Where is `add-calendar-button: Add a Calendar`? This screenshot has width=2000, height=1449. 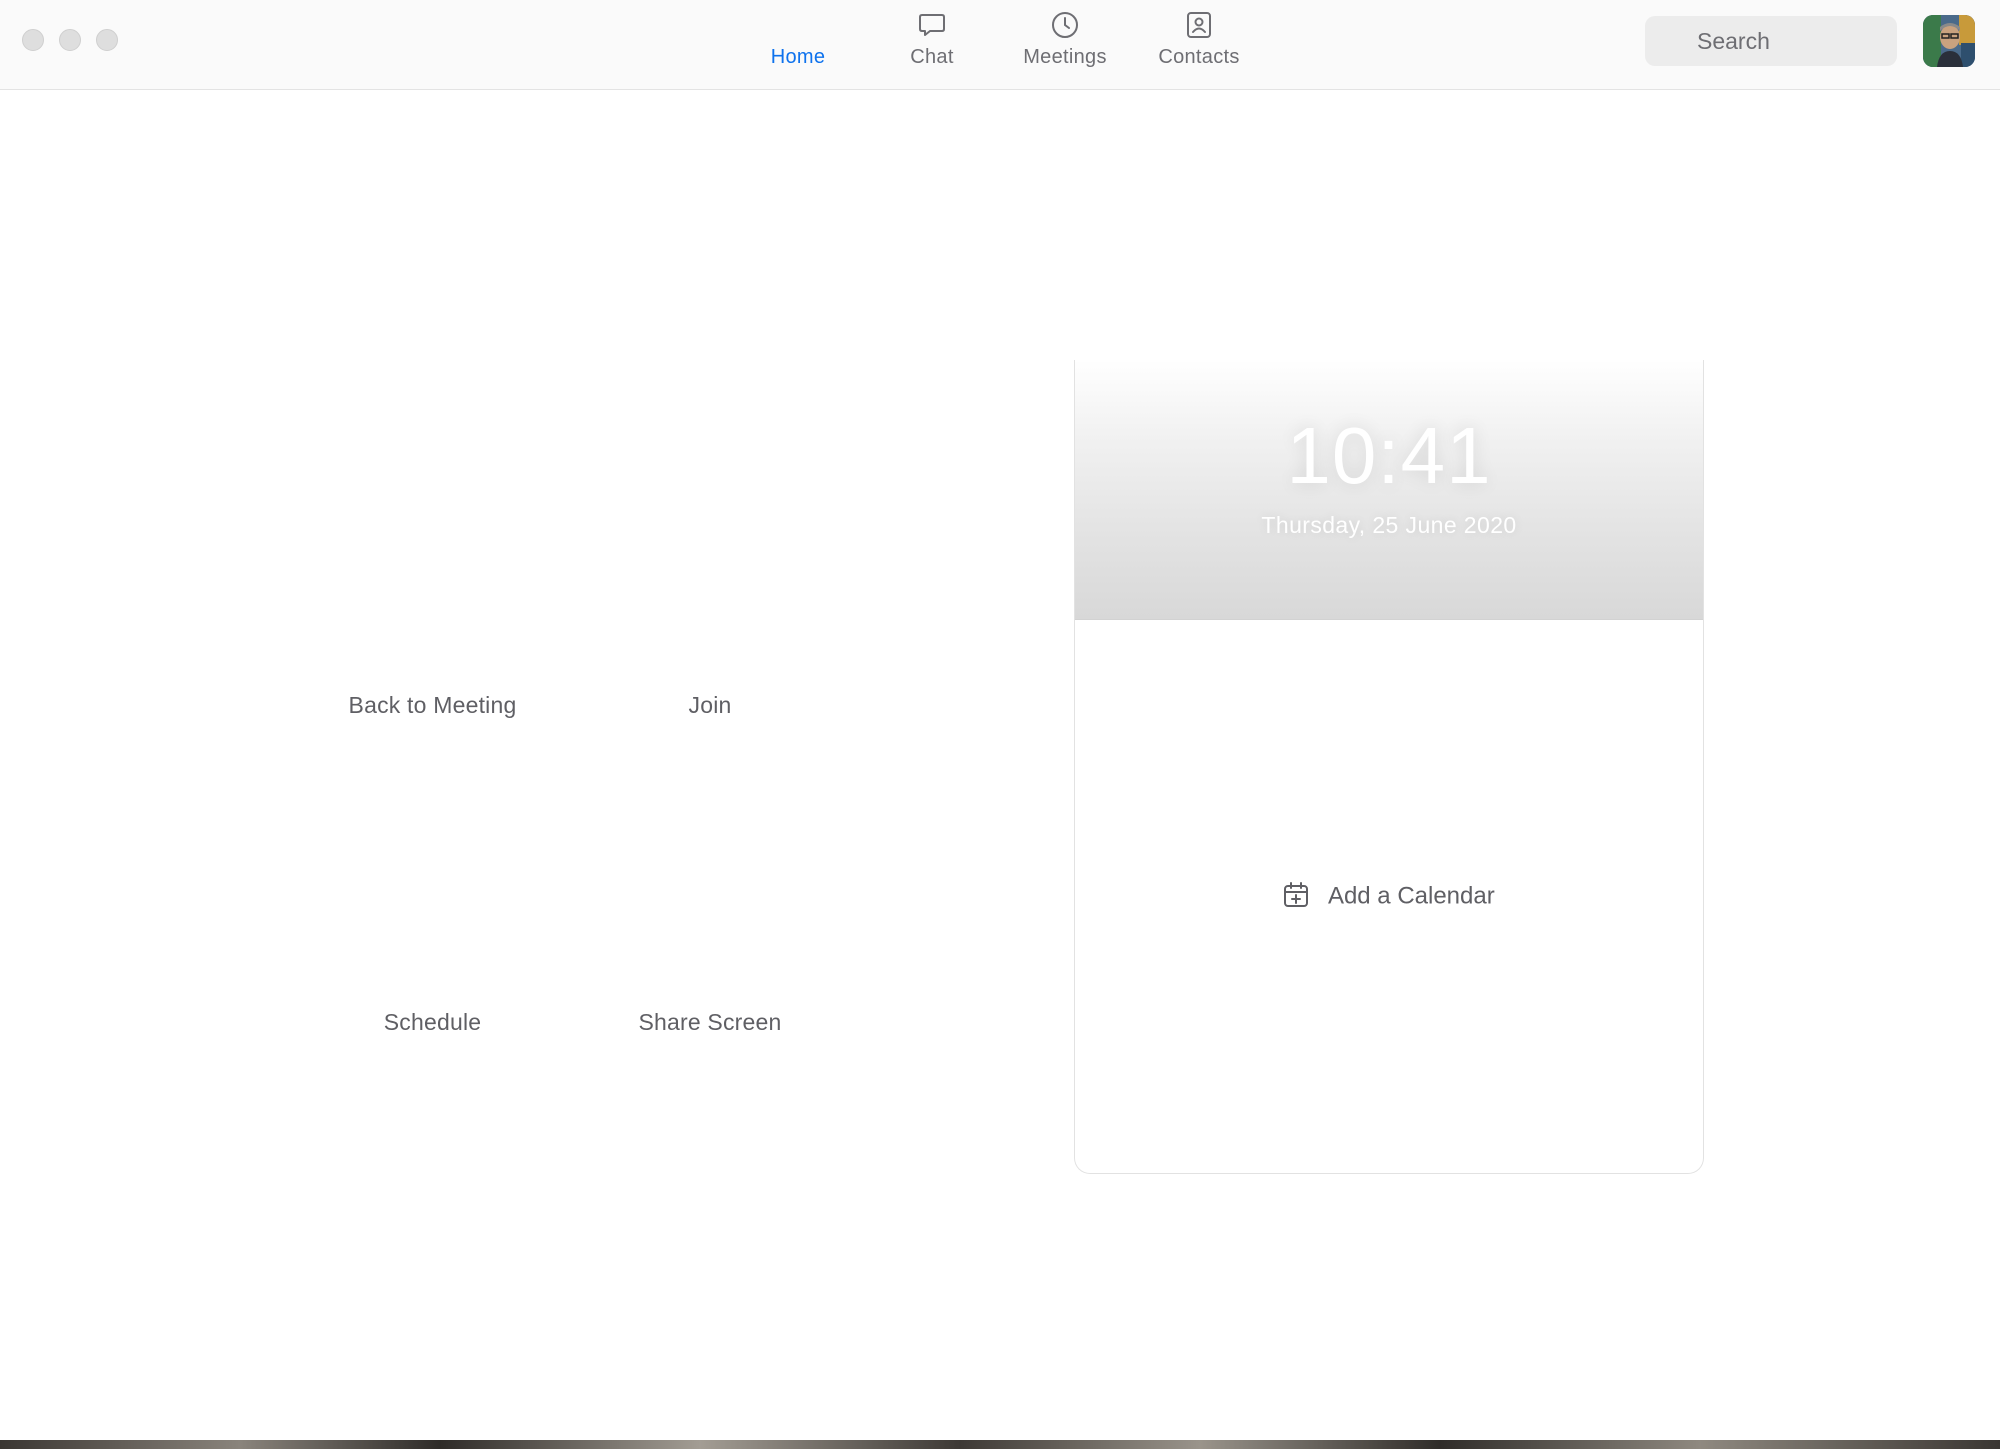
add-calendar-button: Add a Calendar is located at coordinates (1389, 896).